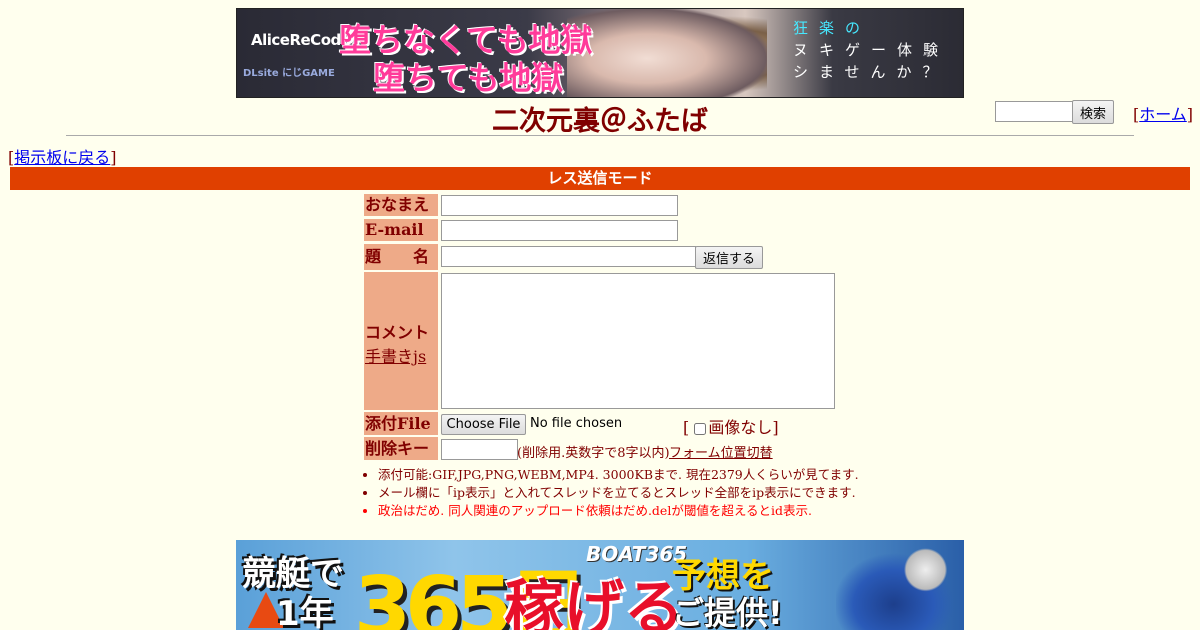 The image size is (1200, 630). What do you see at coordinates (395, 356) in the screenshot?
I see `tegaki-link: 手書きjs` at bounding box center [395, 356].